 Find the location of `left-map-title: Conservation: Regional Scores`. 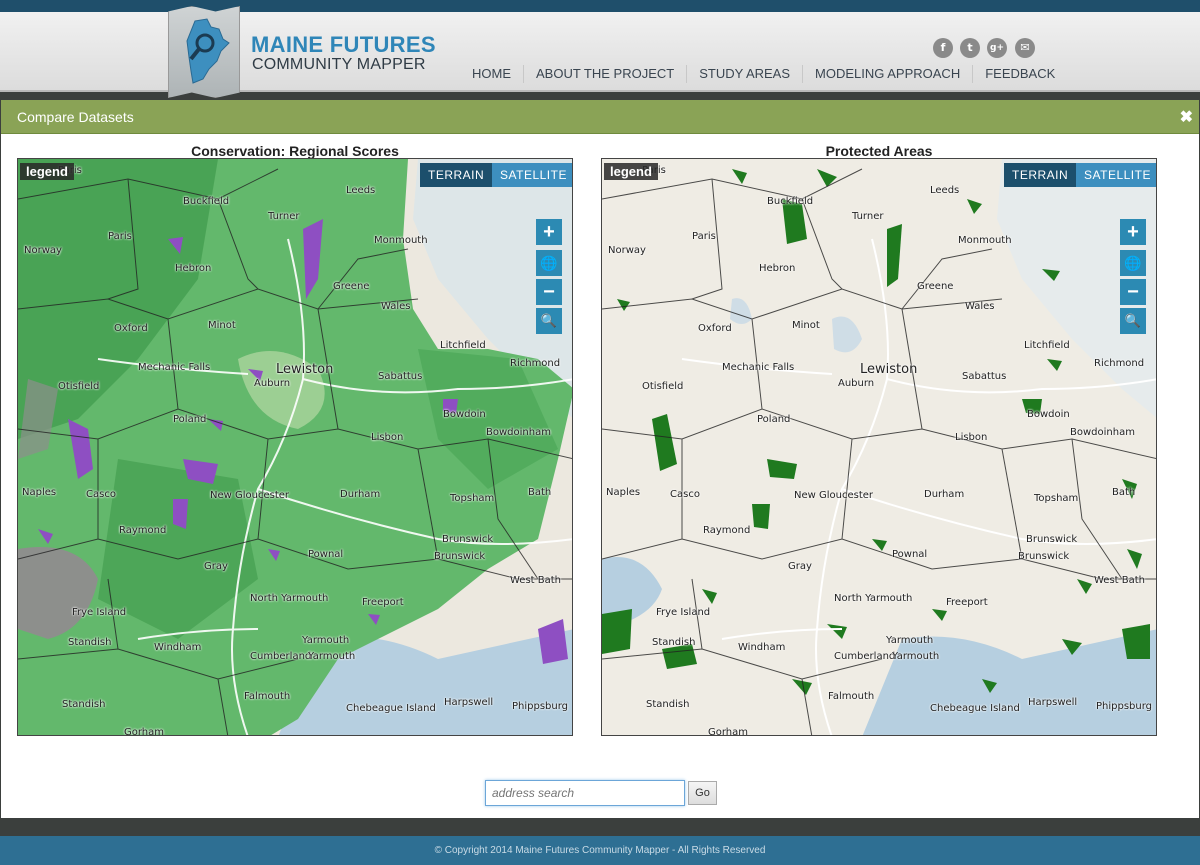

left-map-title: Conservation: Regional Scores is located at coordinates (295, 151).